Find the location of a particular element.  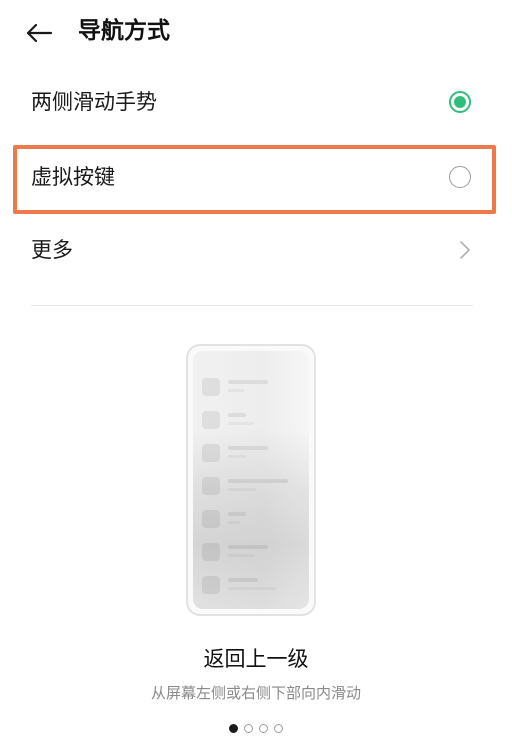

option-swipe-gestures: 两侧滑动手势 is located at coordinates (256, 102).